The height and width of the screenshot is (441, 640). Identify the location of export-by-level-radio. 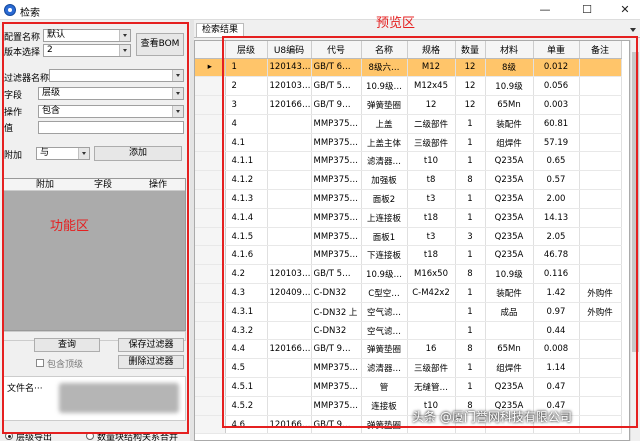
(9, 436).